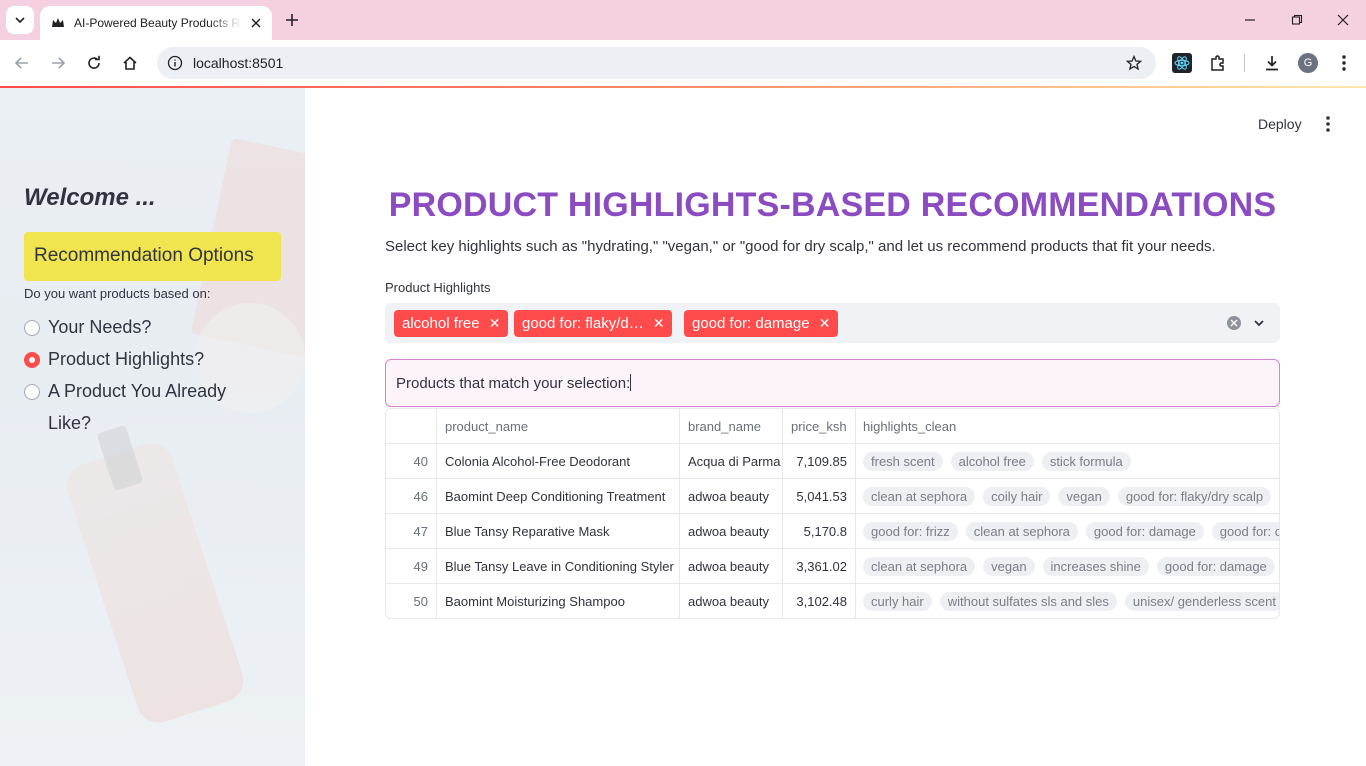  I want to click on react-devtools-icon, so click(1182, 63).